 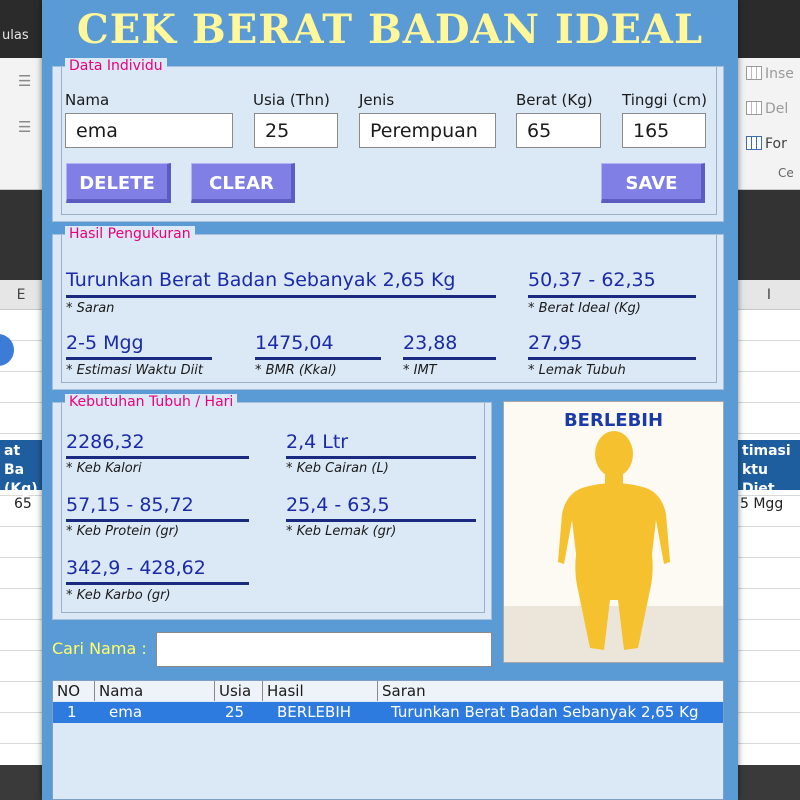 I want to click on cell-nama: ema, so click(x=126, y=712).